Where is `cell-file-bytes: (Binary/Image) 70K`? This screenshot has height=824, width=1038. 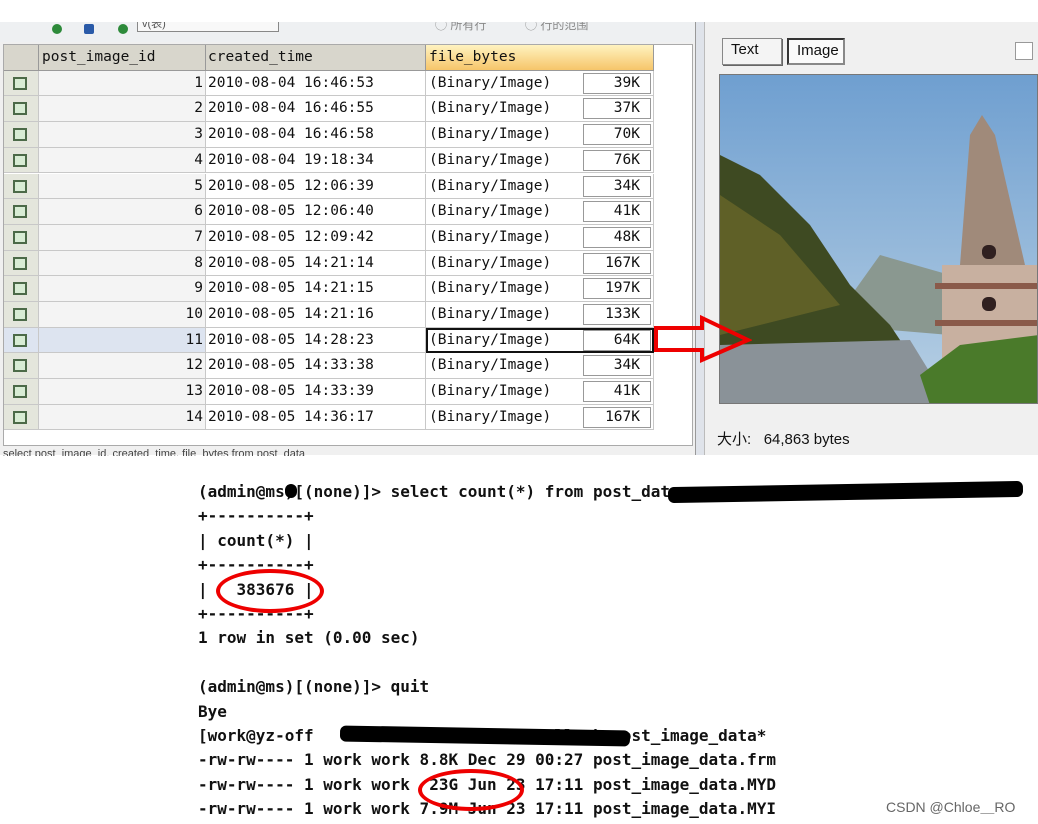 cell-file-bytes: (Binary/Image) 70K is located at coordinates (540, 135).